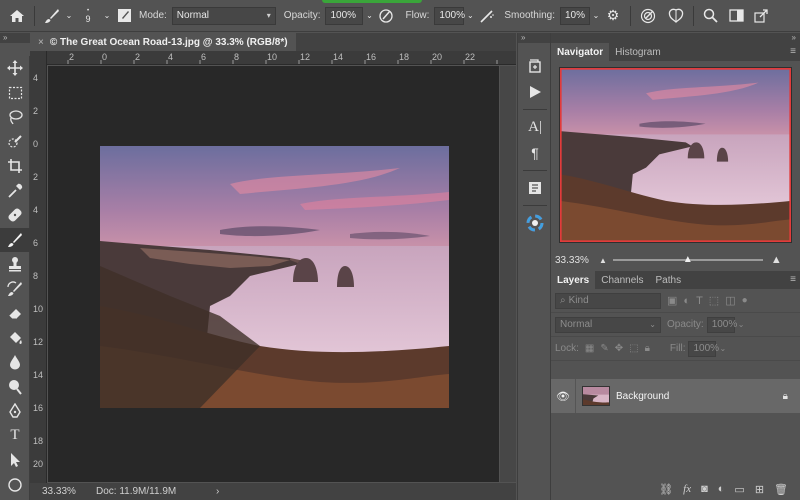  I want to click on brush-icon, so click(52, 16).